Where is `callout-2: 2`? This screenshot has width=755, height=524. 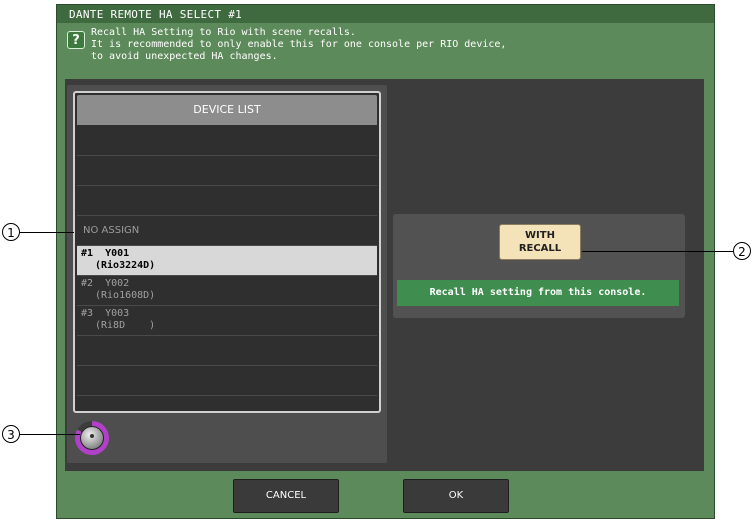
callout-2: 2 is located at coordinates (742, 251).